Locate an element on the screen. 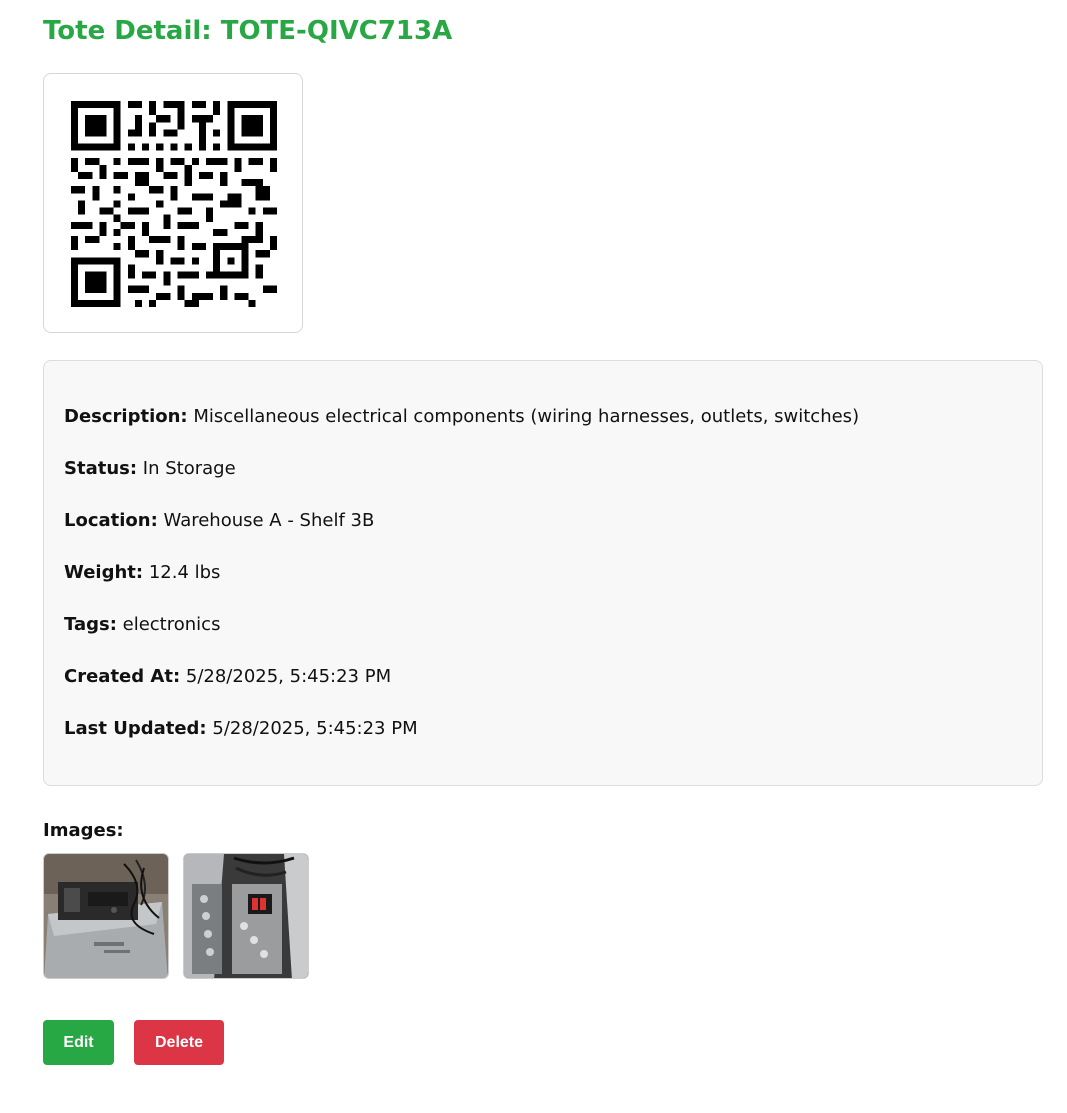 The image size is (1067, 1113). location-row: Location: Warehouse A - Shelf 3B is located at coordinates (543, 521).